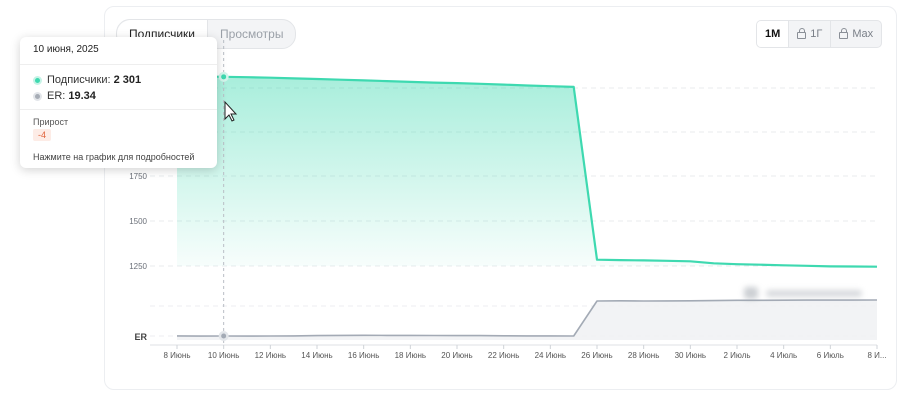  What do you see at coordinates (224, 336) in the screenshot?
I see `er-hover-point` at bounding box center [224, 336].